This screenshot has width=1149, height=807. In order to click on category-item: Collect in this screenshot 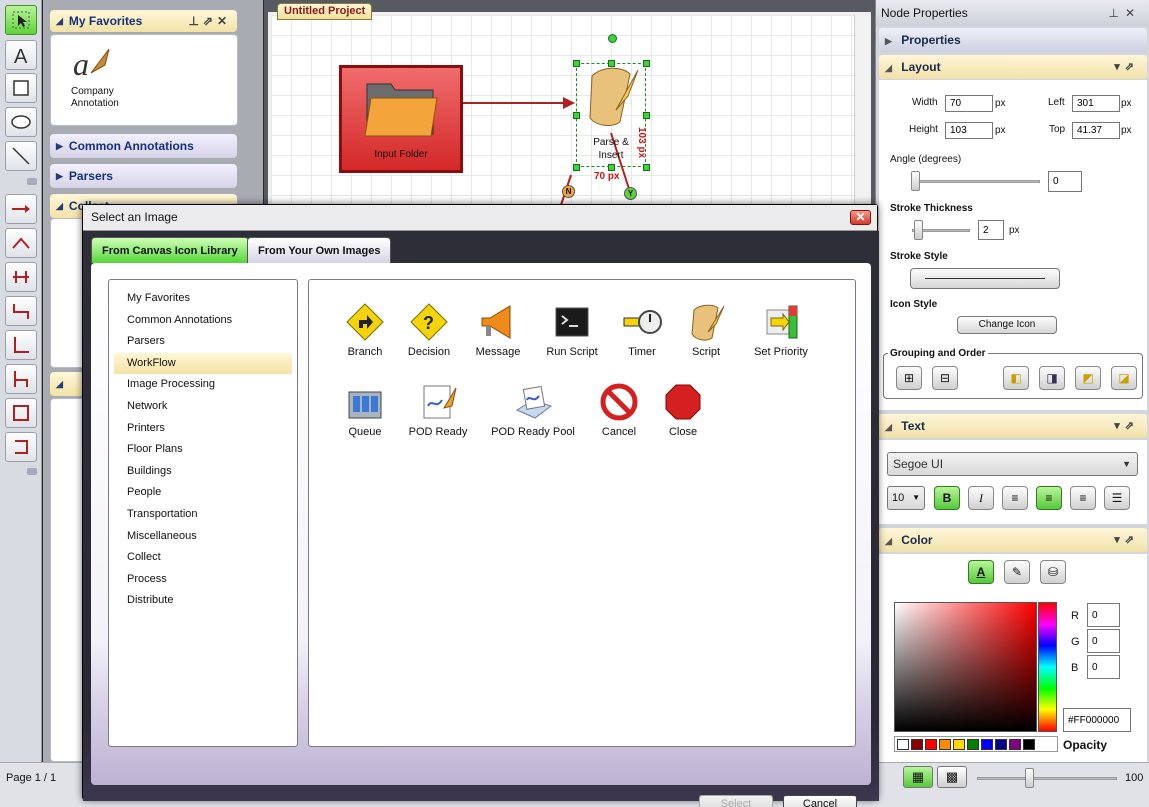, I will do `click(203, 558)`.